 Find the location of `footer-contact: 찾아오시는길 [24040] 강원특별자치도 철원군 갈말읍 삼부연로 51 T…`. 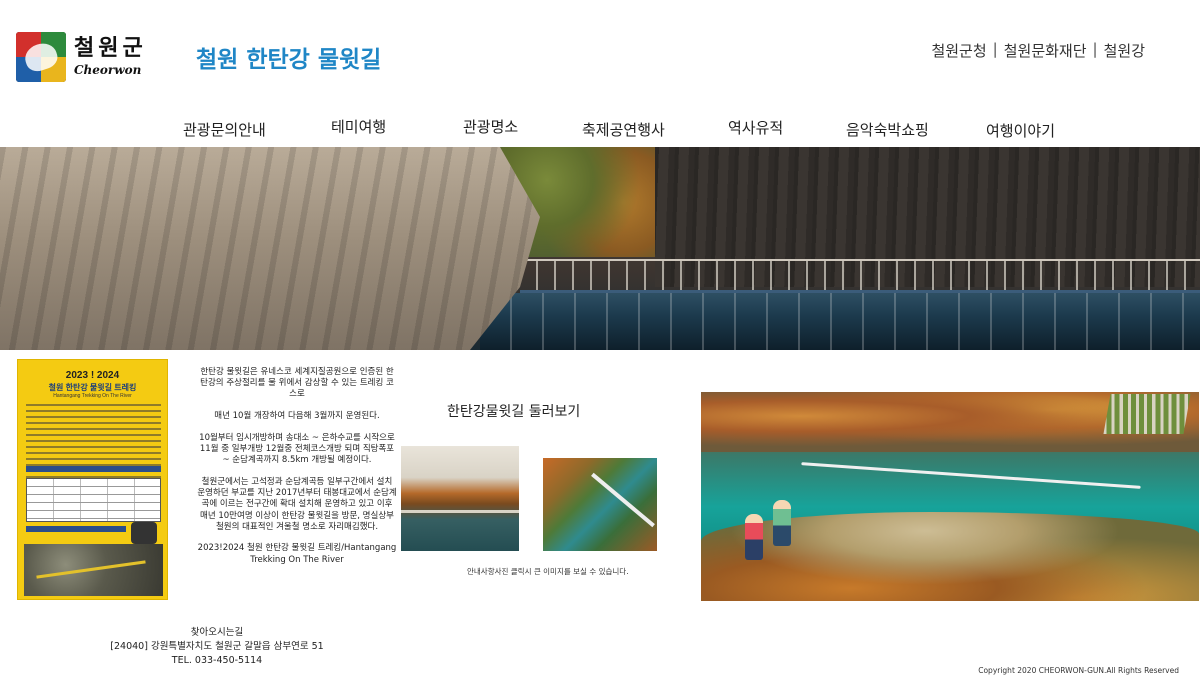

footer-contact: 찾아오시는길 [24040] 강원특별자치도 철원군 갈말읍 삼부연로 51 T… is located at coordinates (217, 647).